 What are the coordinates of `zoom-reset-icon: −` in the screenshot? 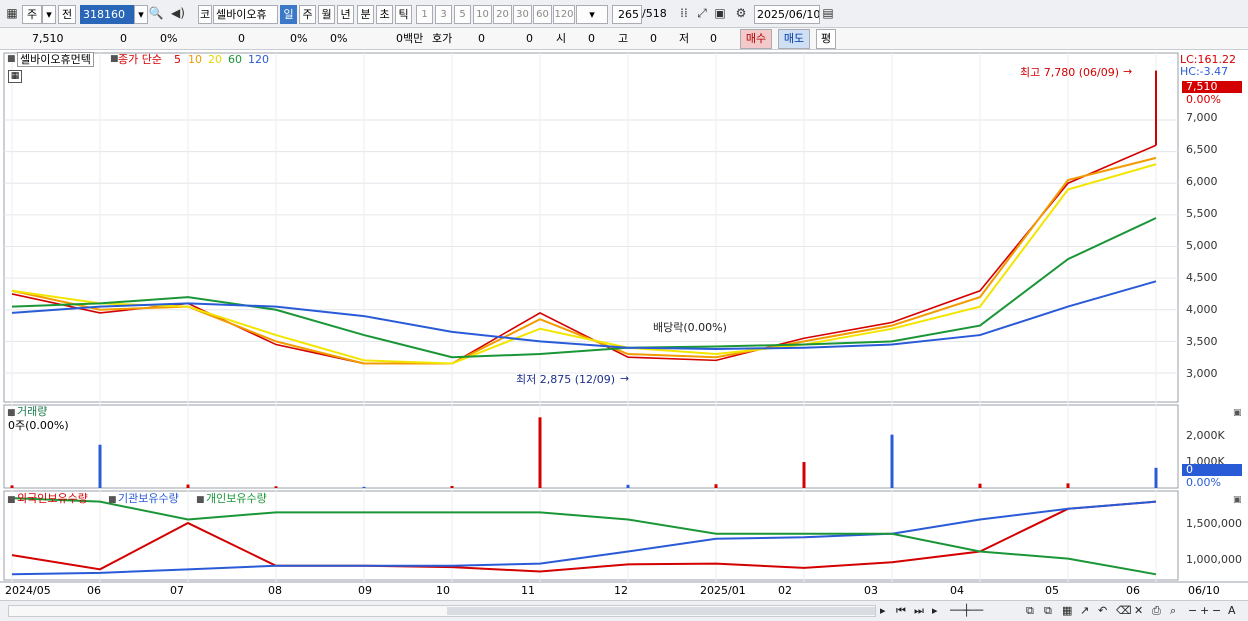 It's located at (1216, 611).